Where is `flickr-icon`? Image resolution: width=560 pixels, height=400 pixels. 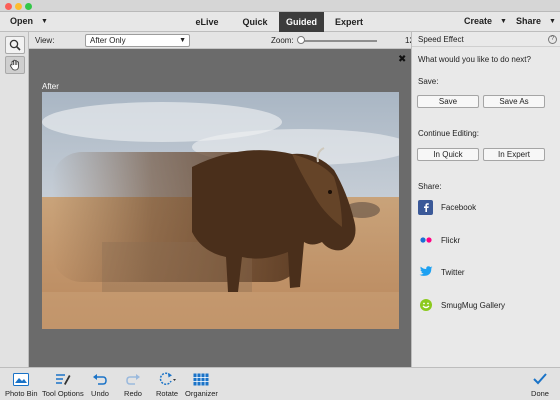 flickr-icon is located at coordinates (425, 240).